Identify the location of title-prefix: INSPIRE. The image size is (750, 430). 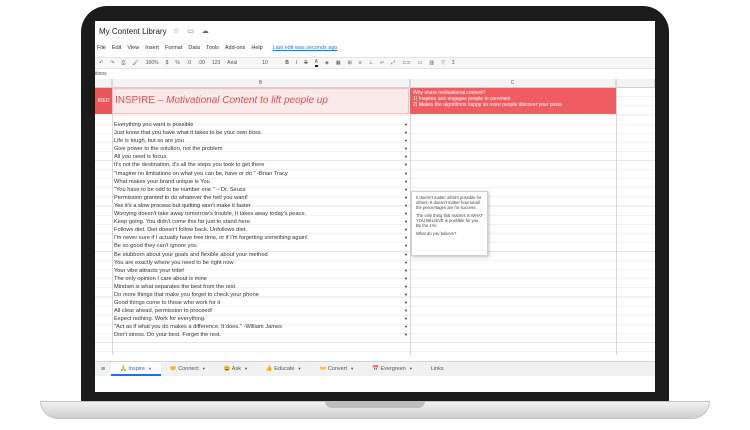
(135, 100).